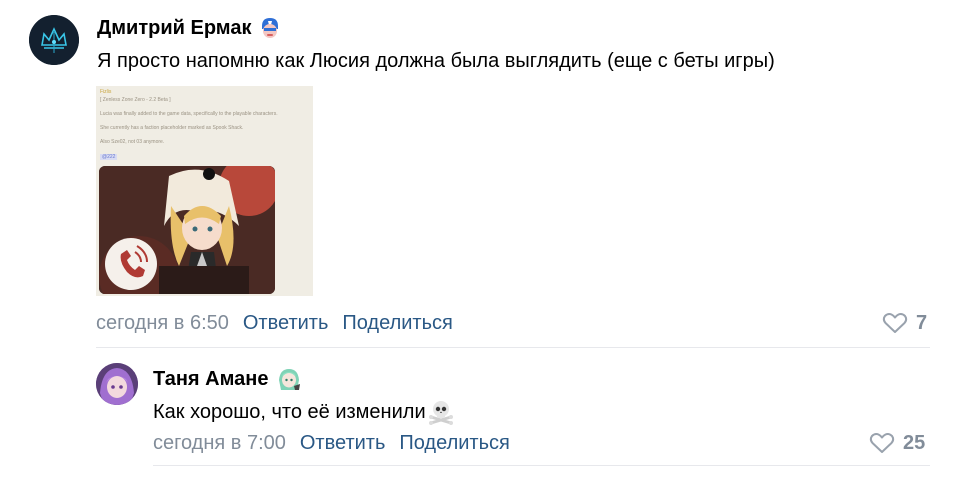  What do you see at coordinates (289, 411) in the screenshot?
I see `comment-text-content: Как хорошо, что её изменили` at bounding box center [289, 411].